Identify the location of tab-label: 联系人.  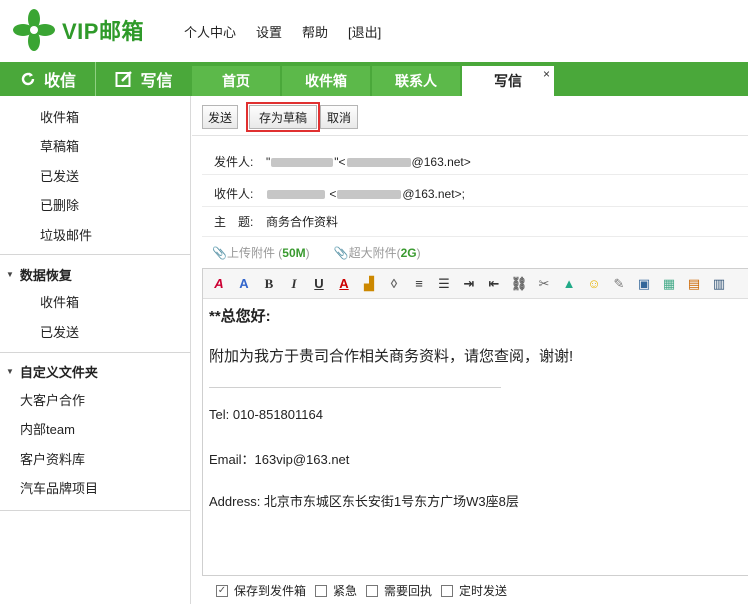
(416, 81).